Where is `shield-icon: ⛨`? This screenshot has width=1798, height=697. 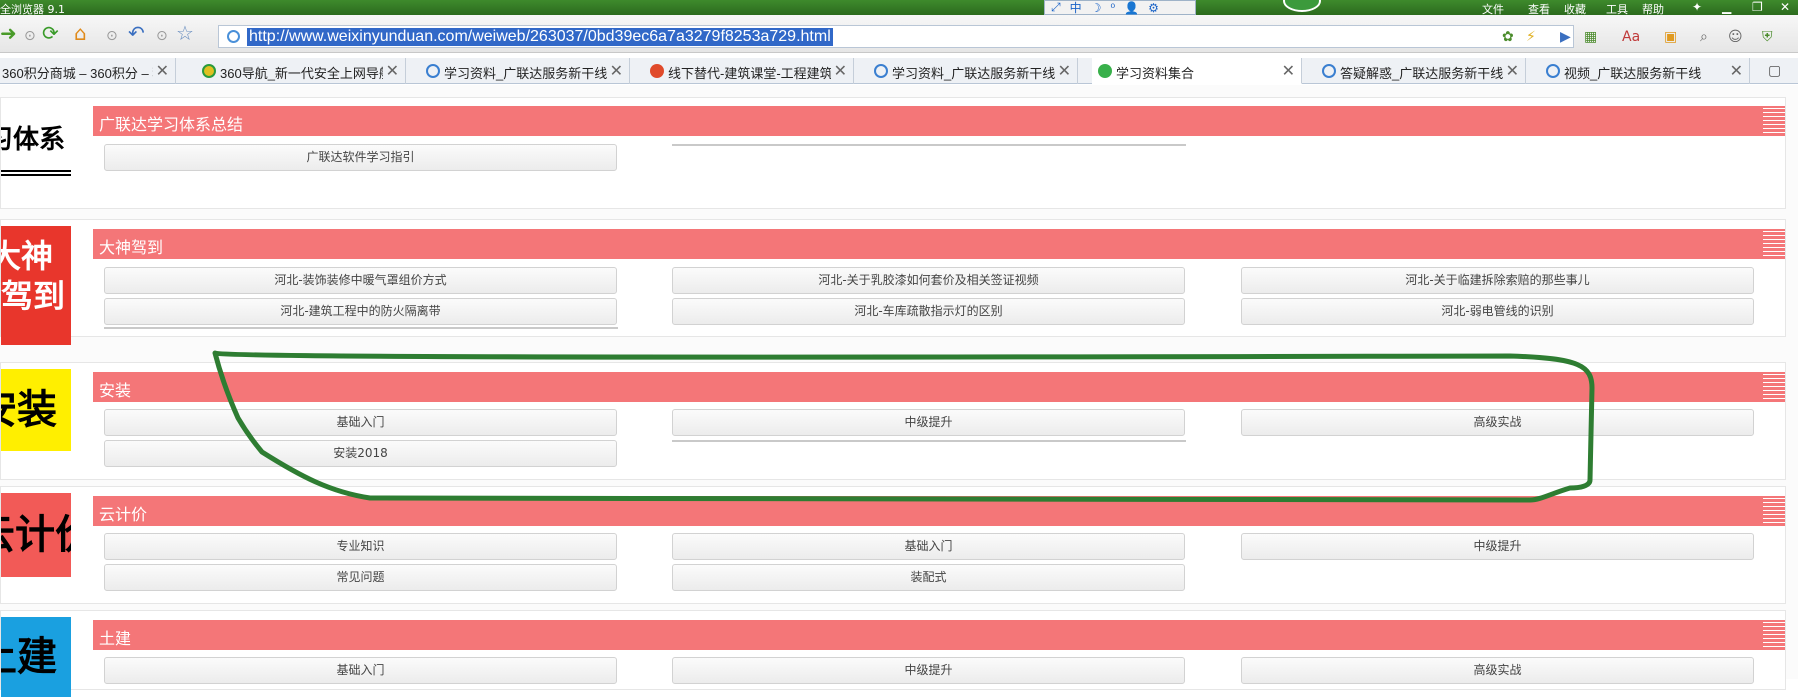
shield-icon: ⛨ is located at coordinates (1767, 37).